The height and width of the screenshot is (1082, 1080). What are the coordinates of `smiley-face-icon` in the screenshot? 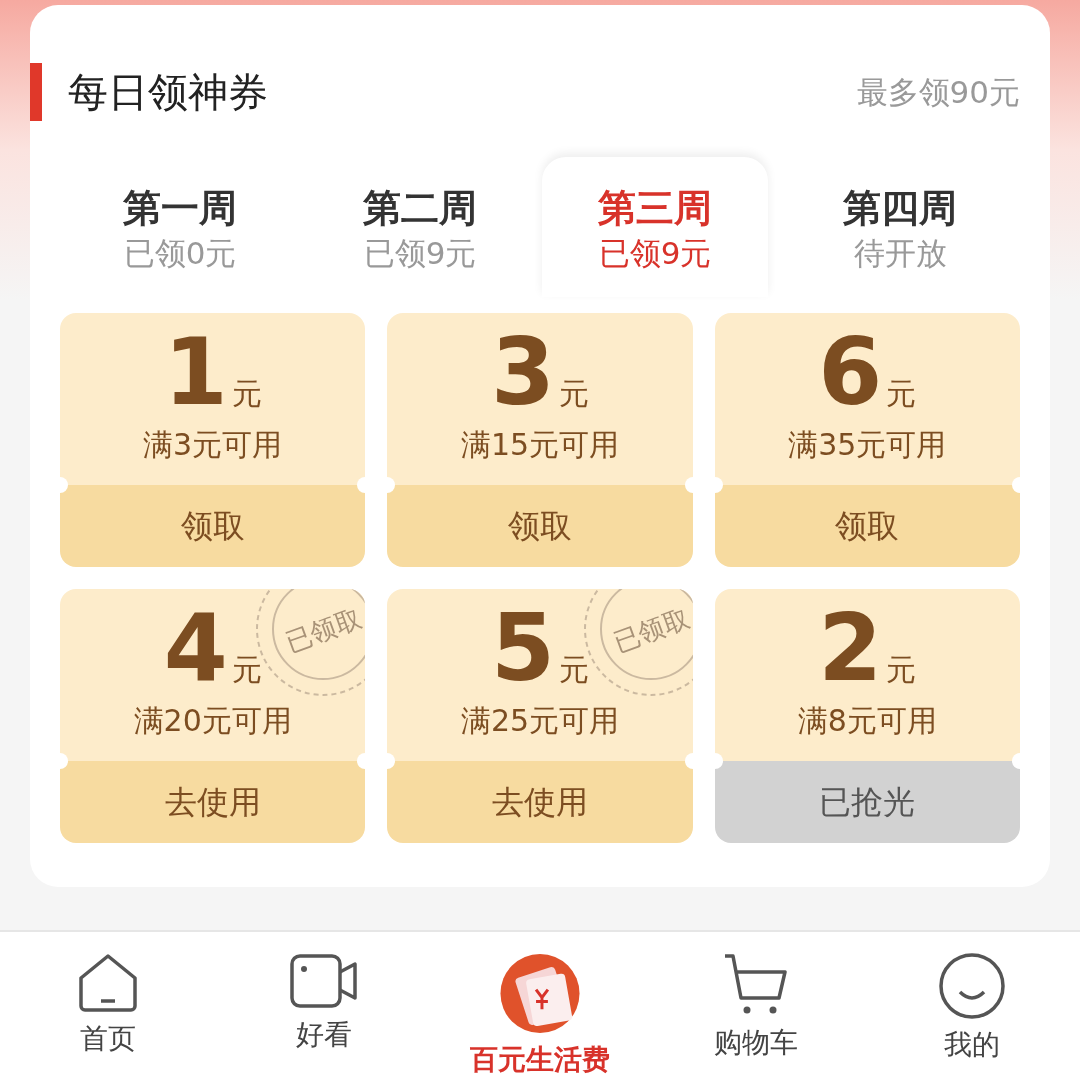 It's located at (972, 986).